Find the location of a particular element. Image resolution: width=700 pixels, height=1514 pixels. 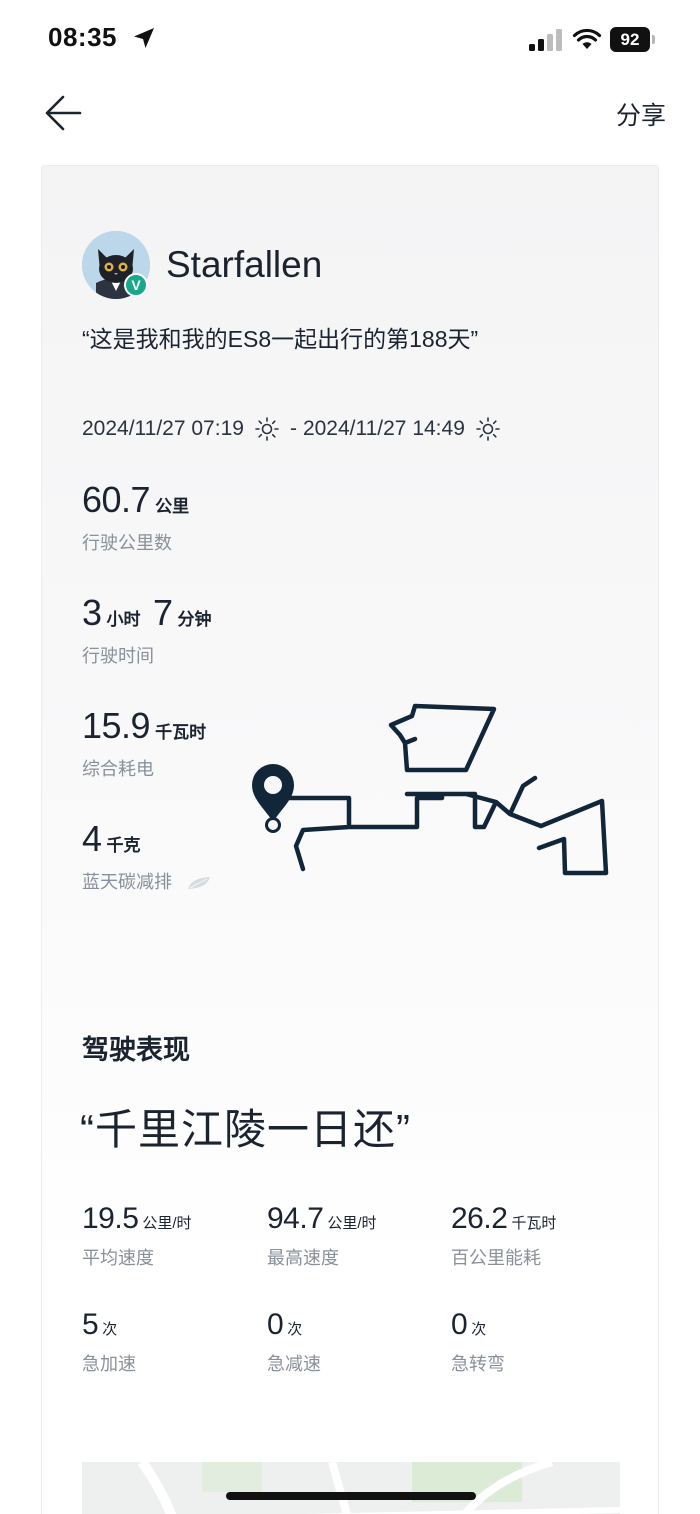

energy-value: 15.9 is located at coordinates (116, 725).